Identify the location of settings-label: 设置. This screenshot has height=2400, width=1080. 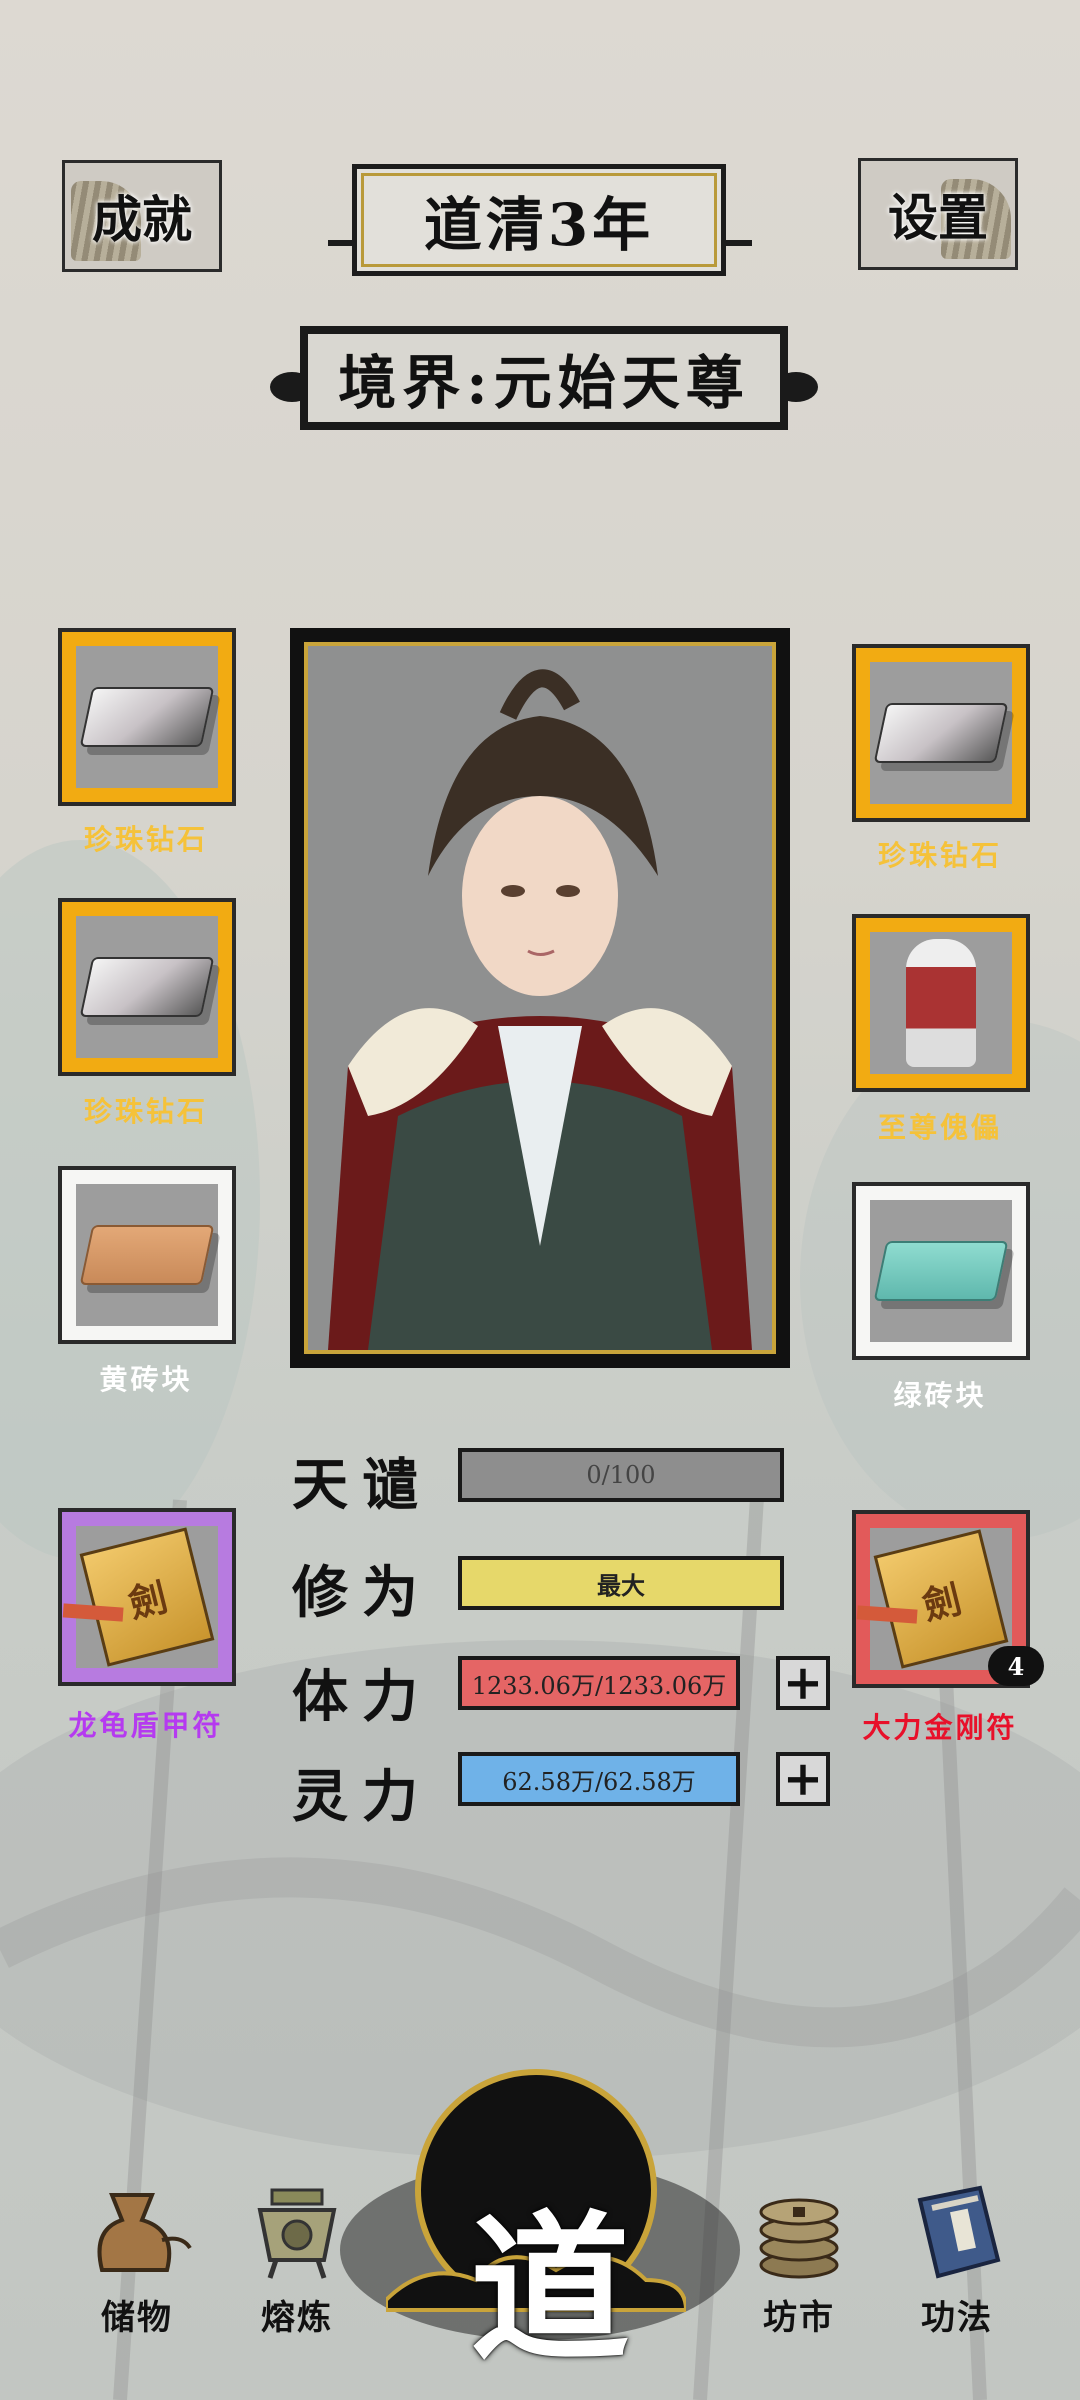
(938, 217).